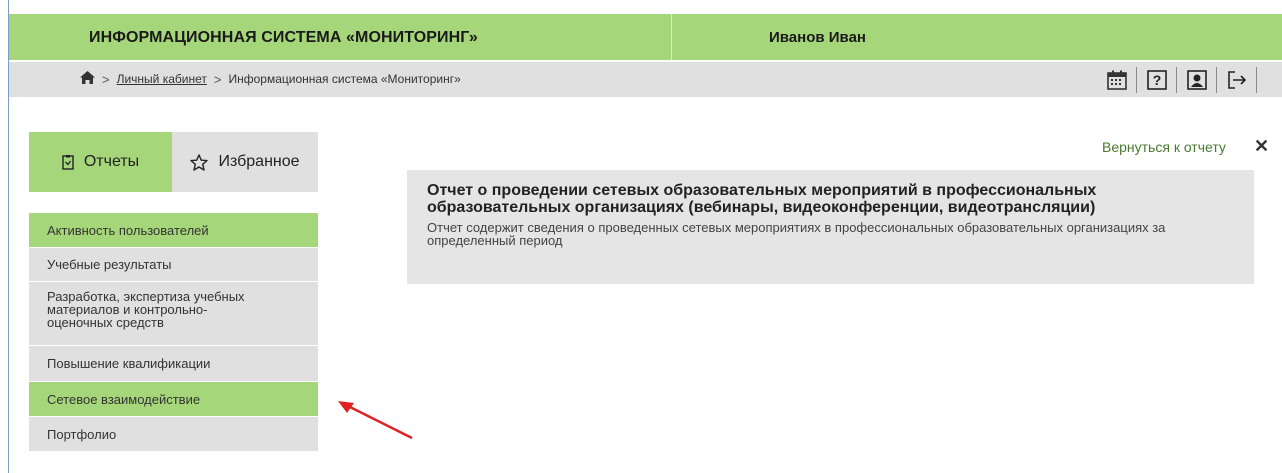  I want to click on help-icon: ?, so click(1157, 80).